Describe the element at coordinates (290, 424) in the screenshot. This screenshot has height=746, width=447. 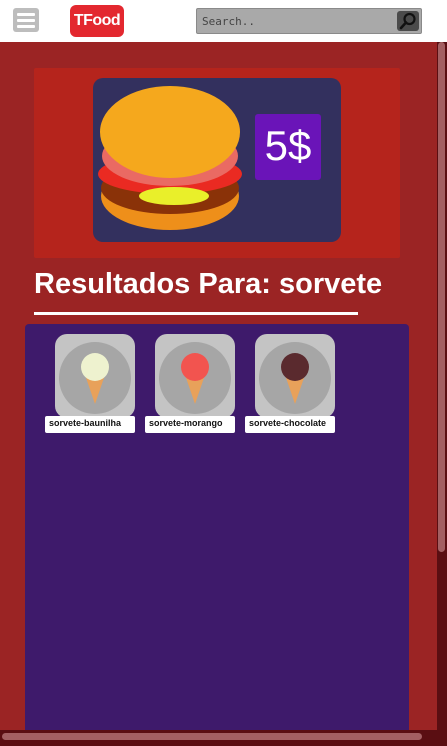
I see `product-label: sorvete-chocolate` at that location.